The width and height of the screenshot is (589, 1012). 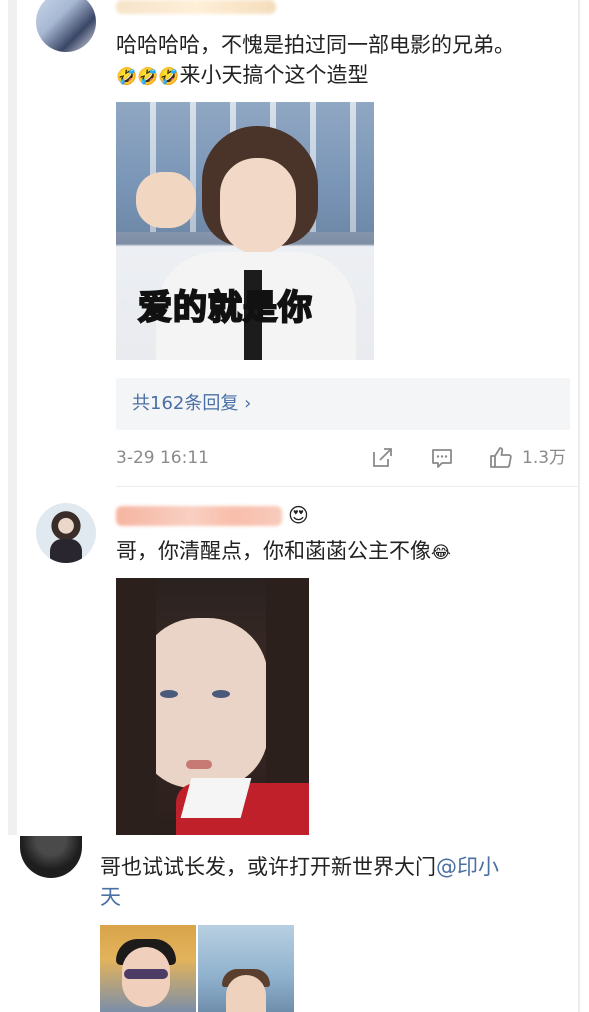 What do you see at coordinates (442, 458) in the screenshot?
I see `comment-icon` at bounding box center [442, 458].